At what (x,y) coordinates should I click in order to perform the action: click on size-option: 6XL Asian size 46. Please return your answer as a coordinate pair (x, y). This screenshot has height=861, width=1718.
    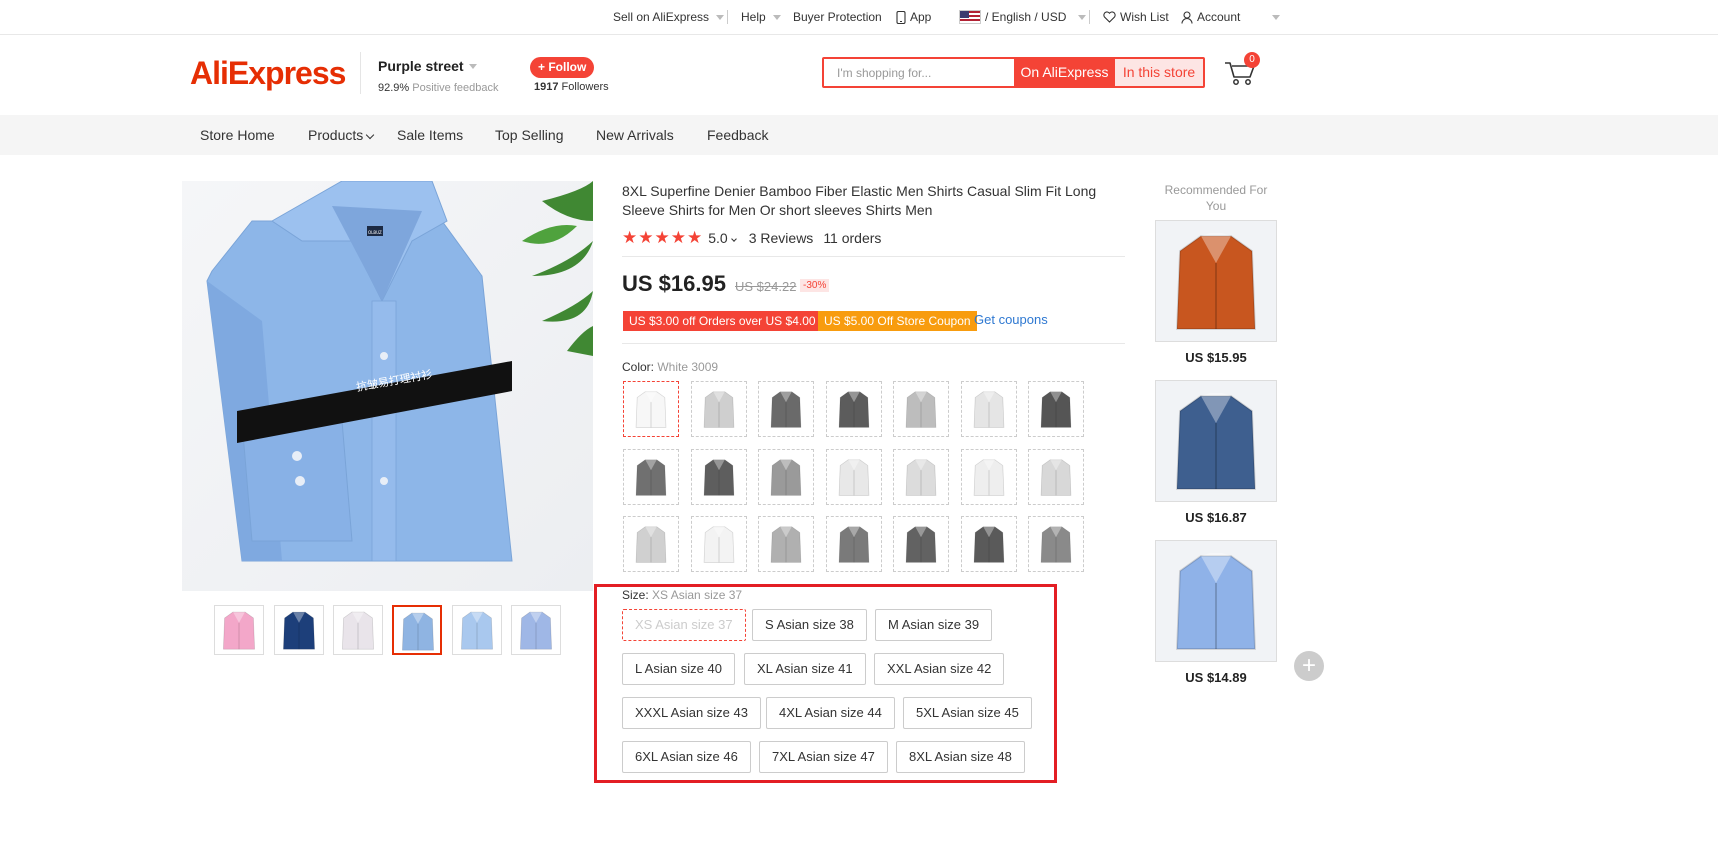
    Looking at the image, I should click on (686, 757).